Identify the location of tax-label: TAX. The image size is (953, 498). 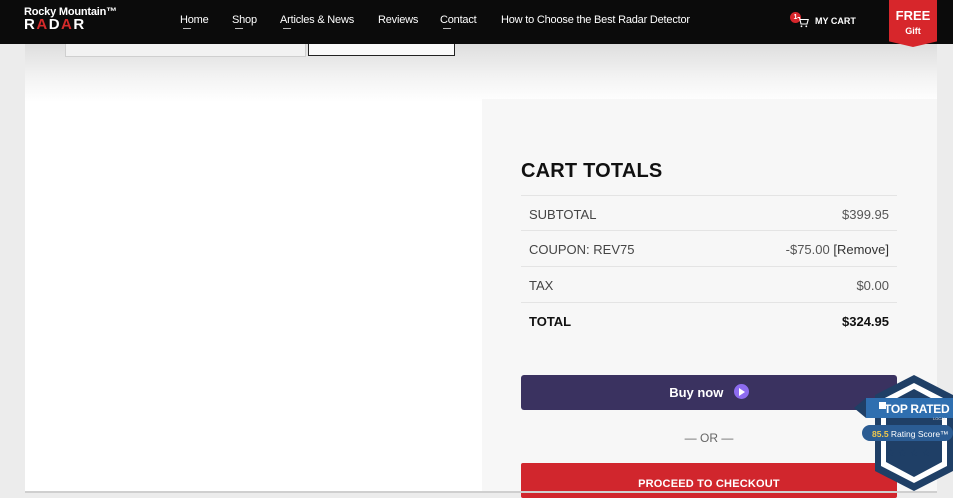
(541, 285).